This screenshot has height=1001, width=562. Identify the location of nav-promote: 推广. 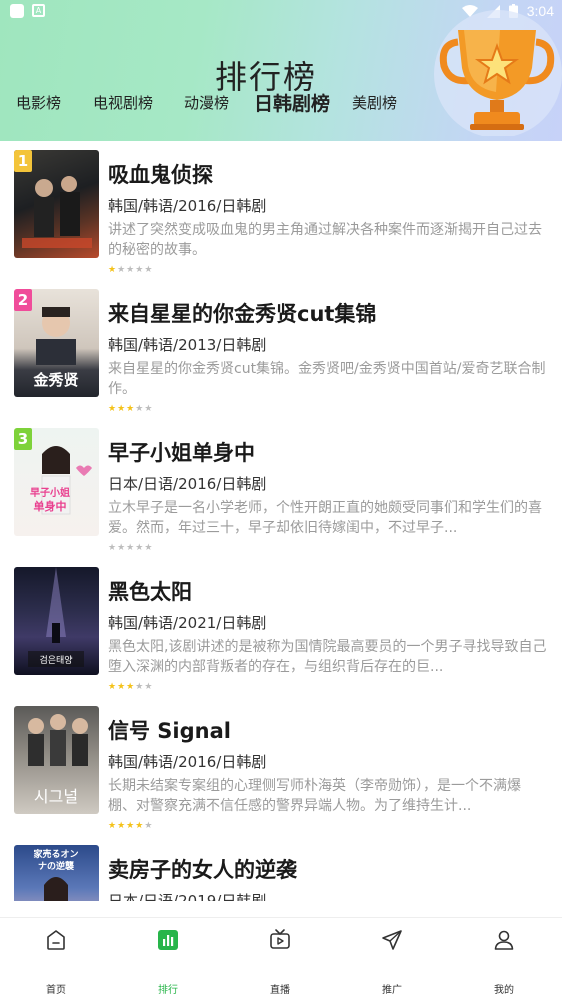
(392, 959).